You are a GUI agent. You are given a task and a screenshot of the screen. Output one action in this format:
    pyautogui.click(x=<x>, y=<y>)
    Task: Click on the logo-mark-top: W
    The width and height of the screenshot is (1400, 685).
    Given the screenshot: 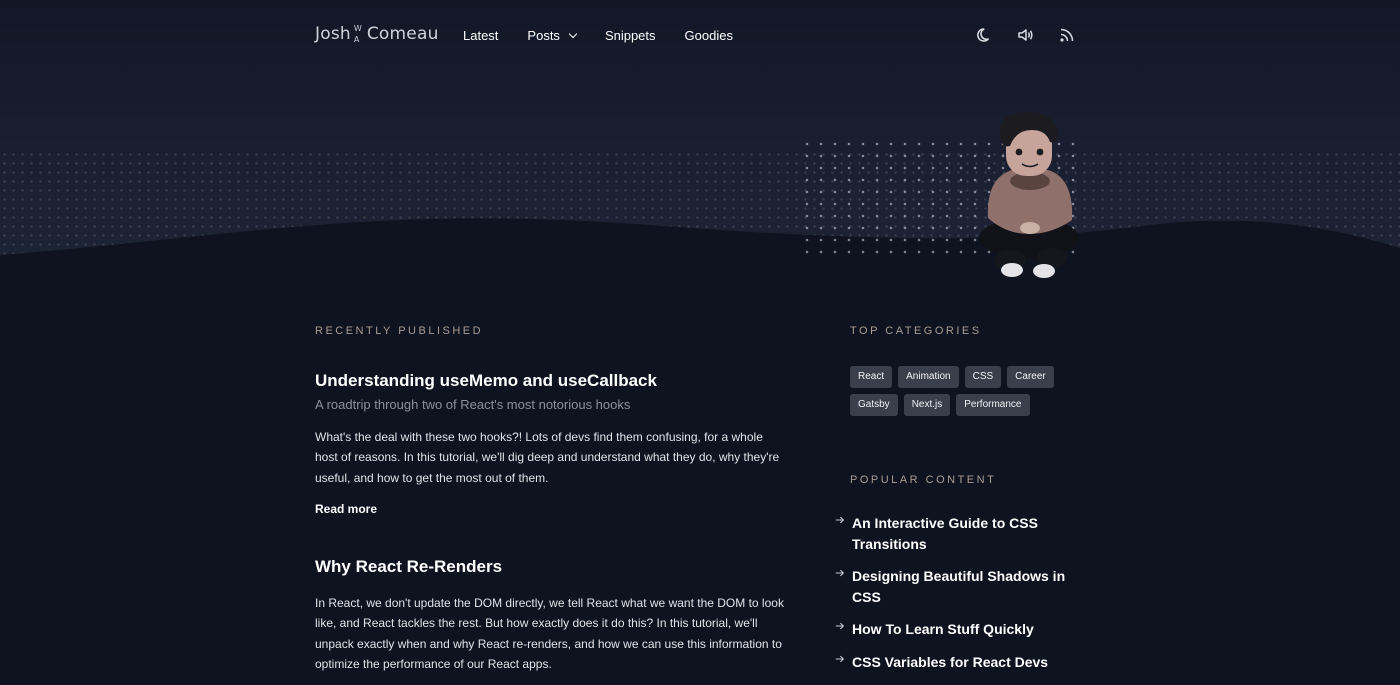 What is the action you would take?
    pyautogui.click(x=357, y=28)
    